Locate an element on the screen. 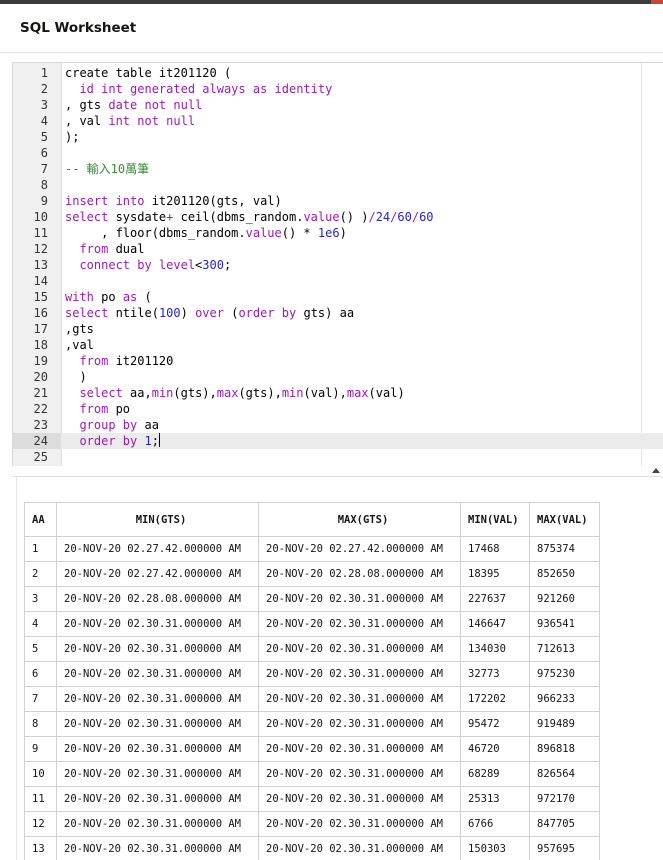 This screenshot has height=860, width=663. code-line: 22 from po is located at coordinates (338, 409).